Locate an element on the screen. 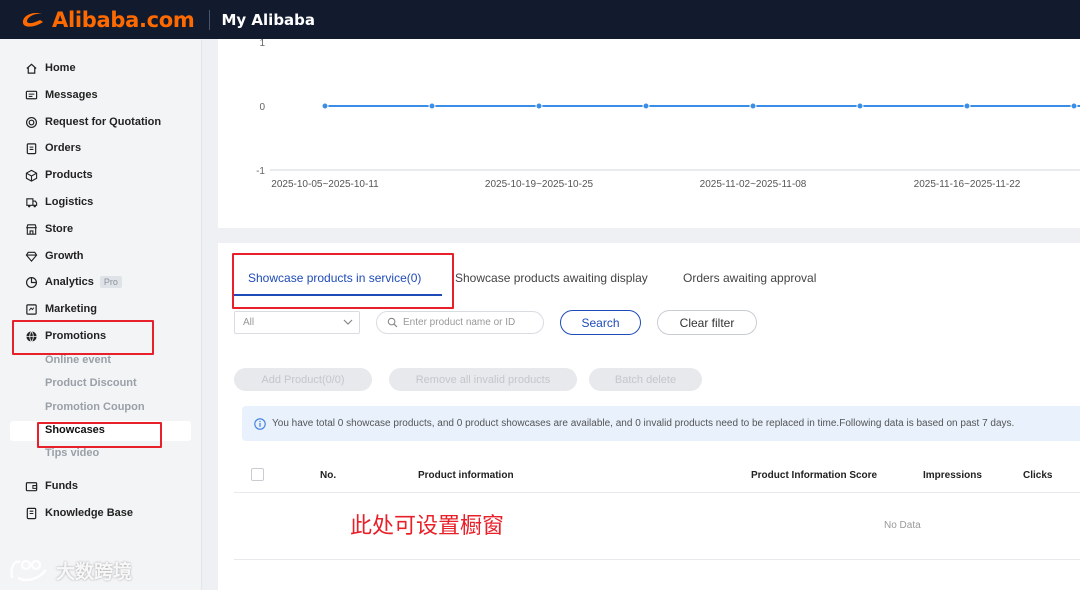 Image resolution: width=1080 pixels, height=590 pixels. sidebar-item-label: Analytics is located at coordinates (69, 282).